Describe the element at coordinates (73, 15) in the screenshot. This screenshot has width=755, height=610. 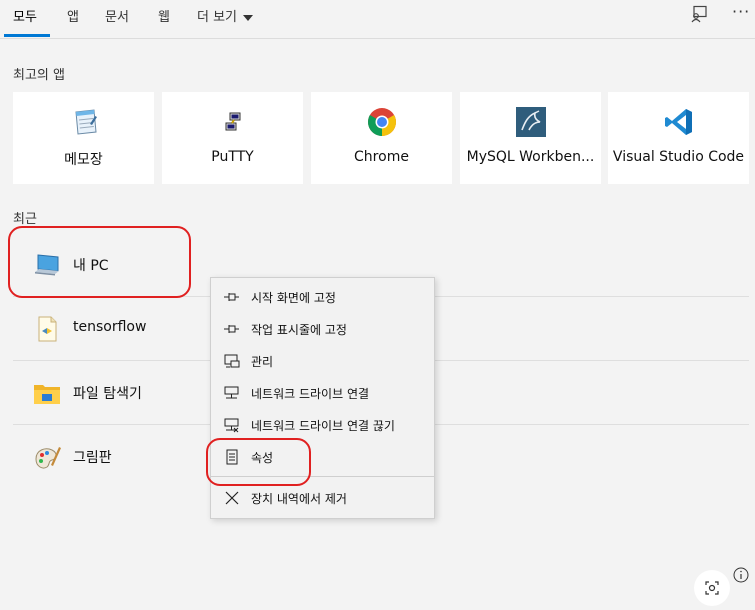
I see `tab-apps: 앱` at that location.